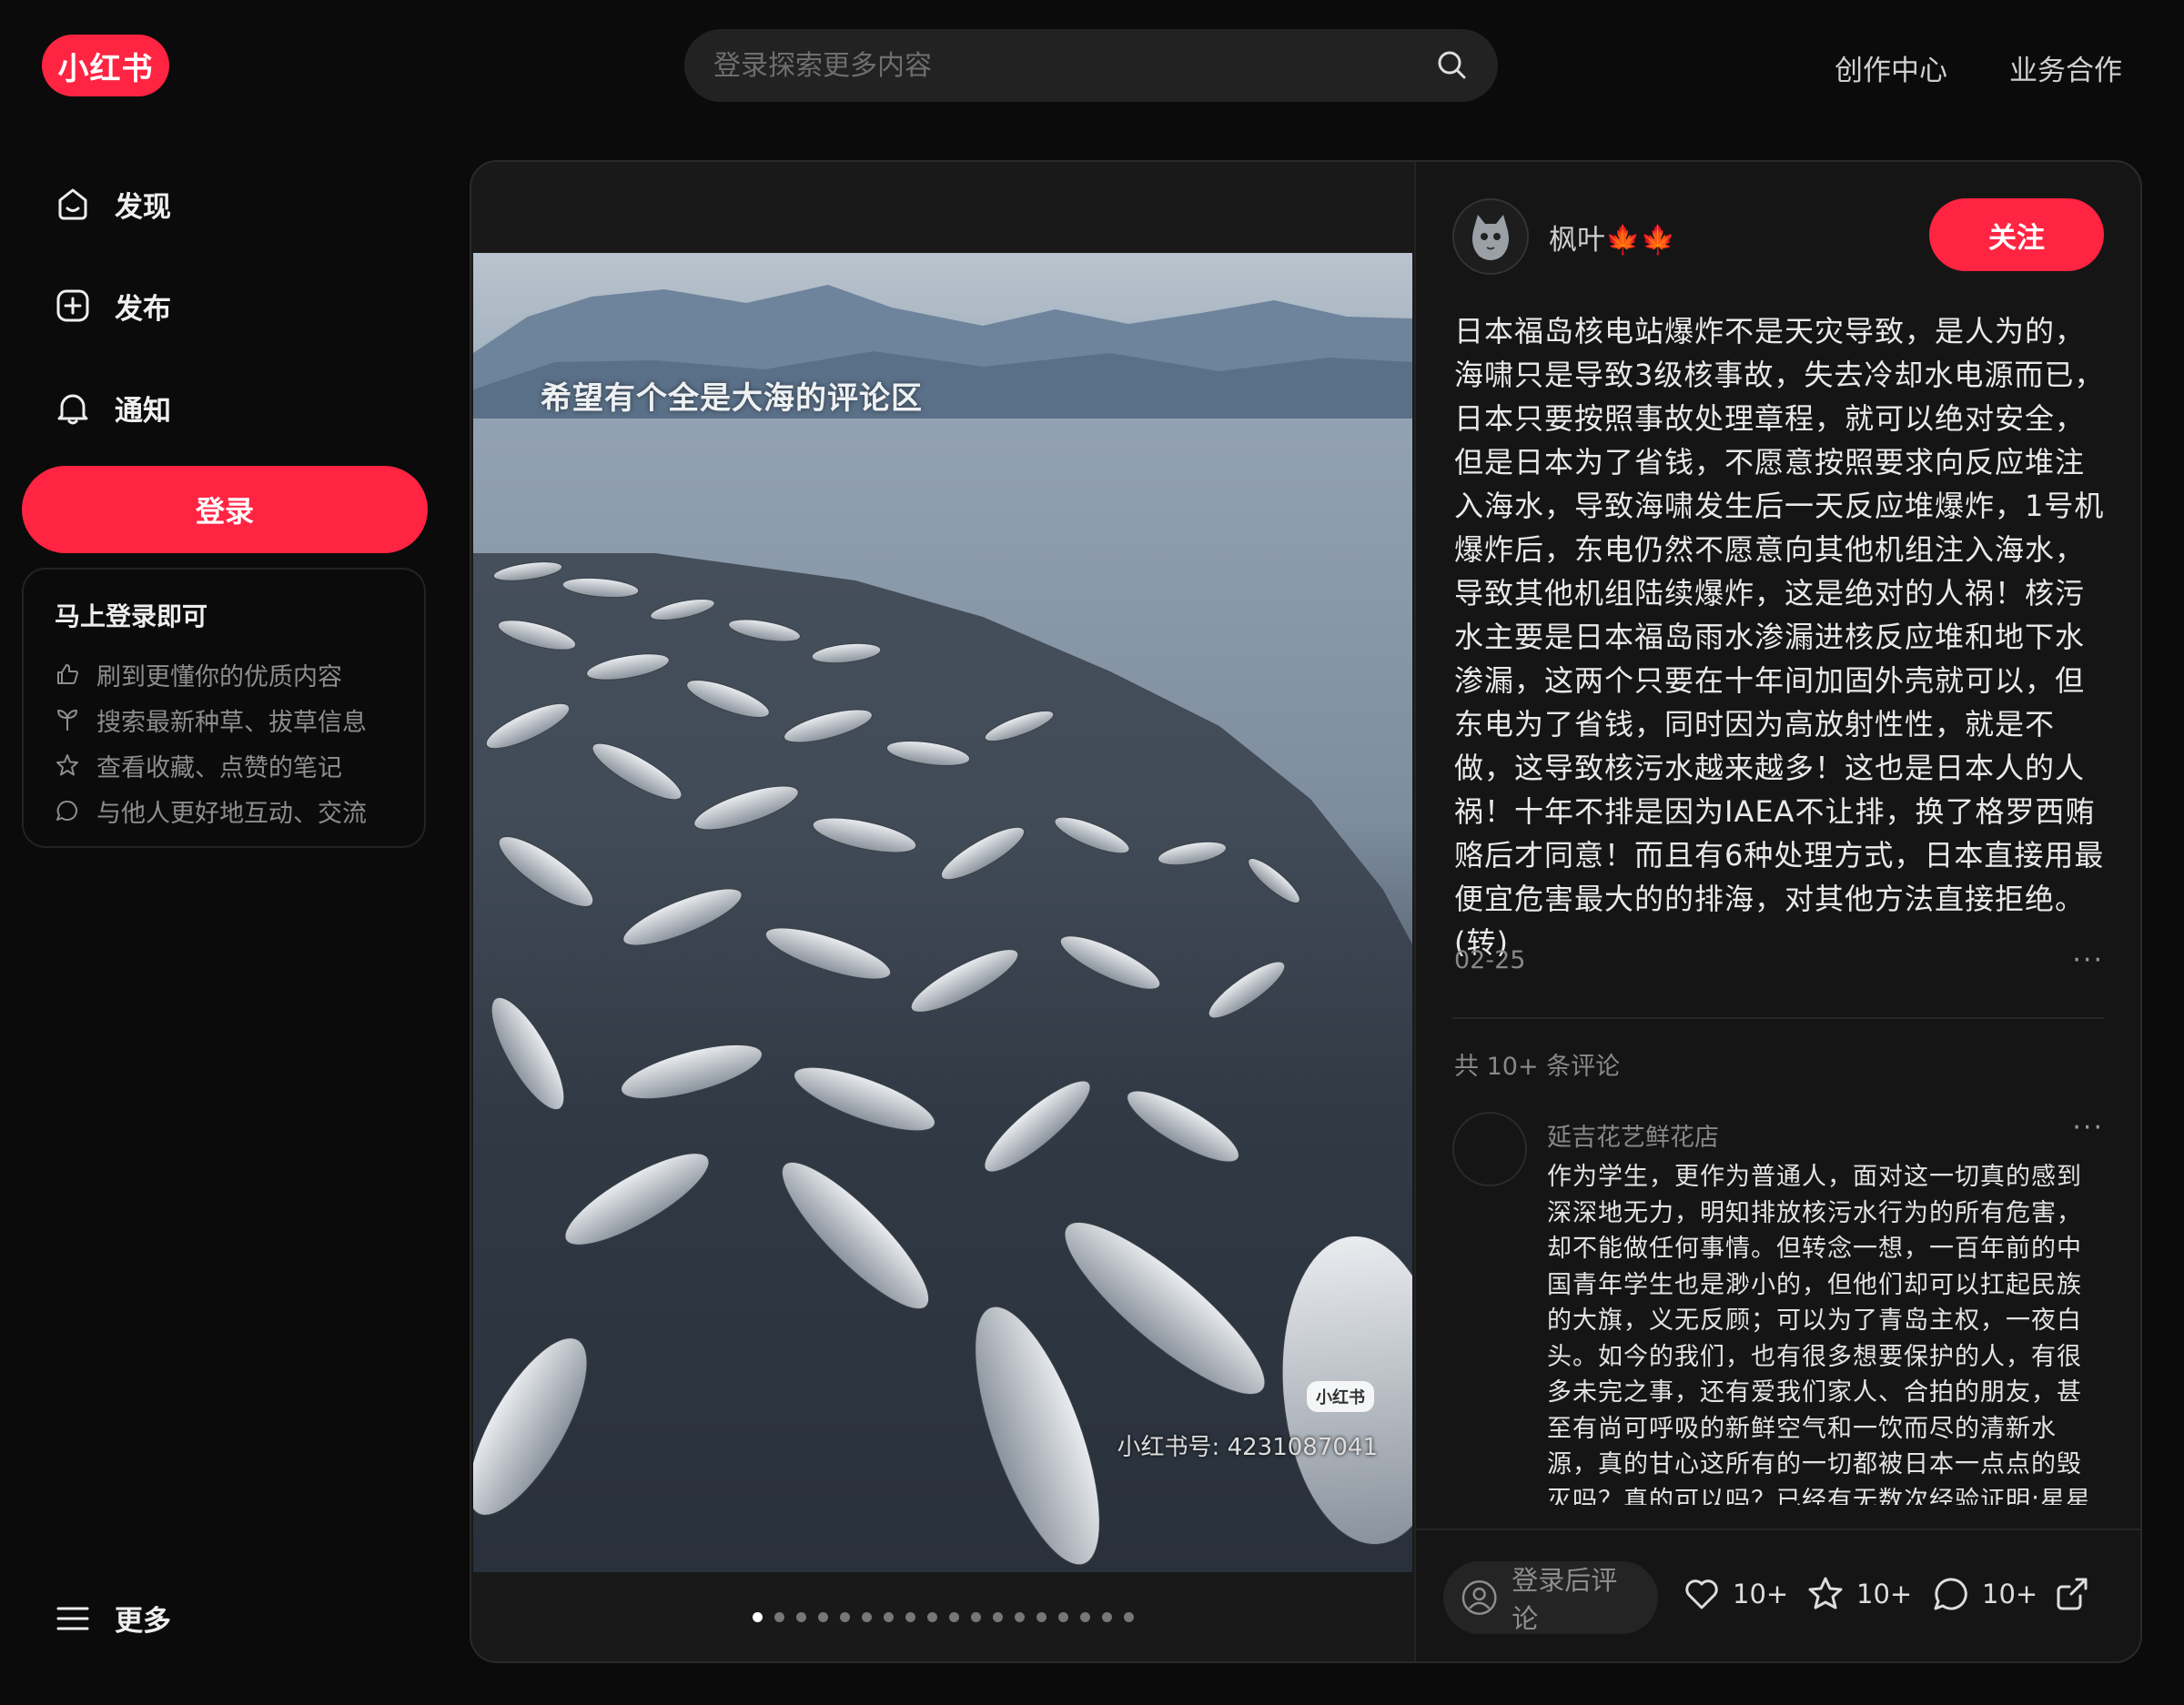 The image size is (2184, 1705). Describe the element at coordinates (943, 1617) in the screenshot. I see `carousel-indicator` at that location.